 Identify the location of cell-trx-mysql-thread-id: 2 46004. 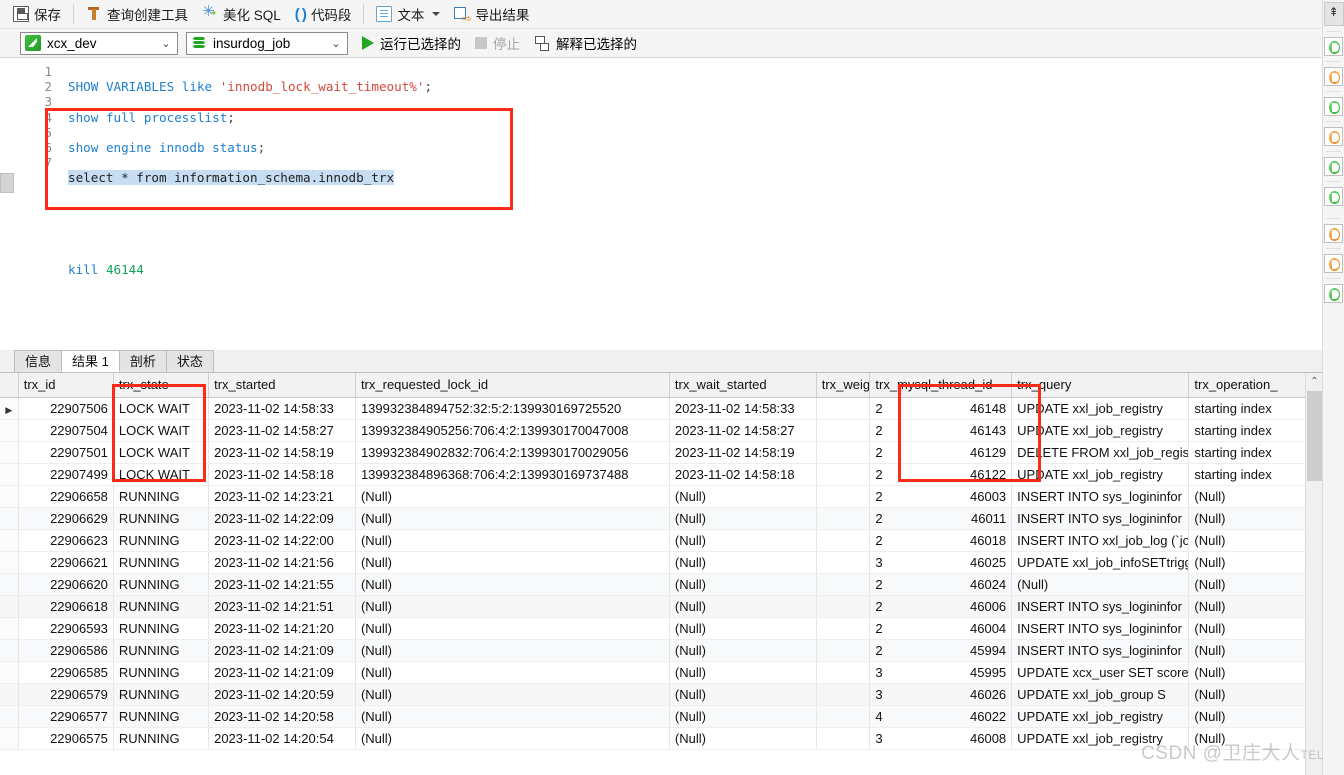
(941, 628).